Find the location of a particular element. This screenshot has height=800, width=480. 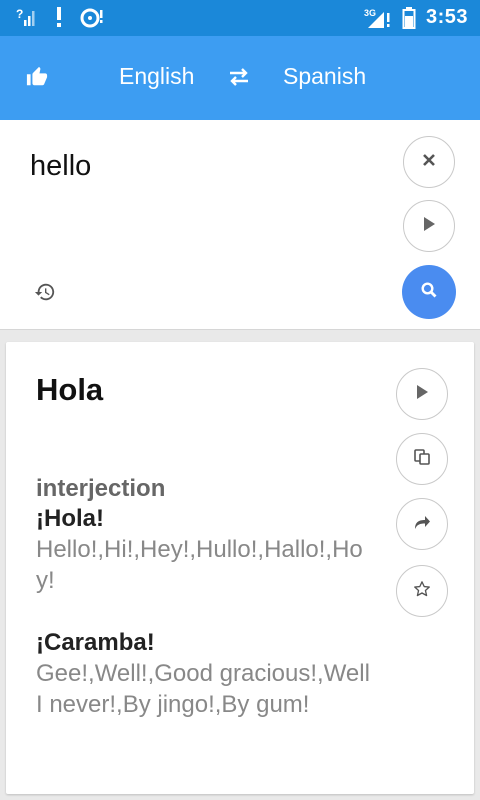

history-icon is located at coordinates (45, 292).